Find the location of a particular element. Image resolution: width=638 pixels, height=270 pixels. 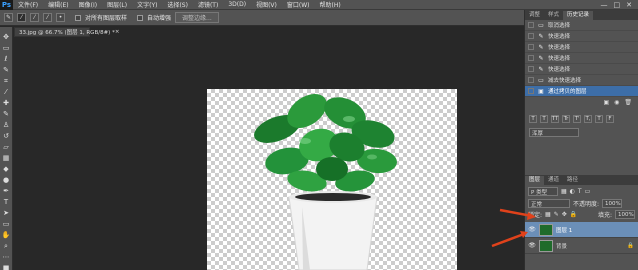

annotation-arrows is located at coordinates (513, 228).